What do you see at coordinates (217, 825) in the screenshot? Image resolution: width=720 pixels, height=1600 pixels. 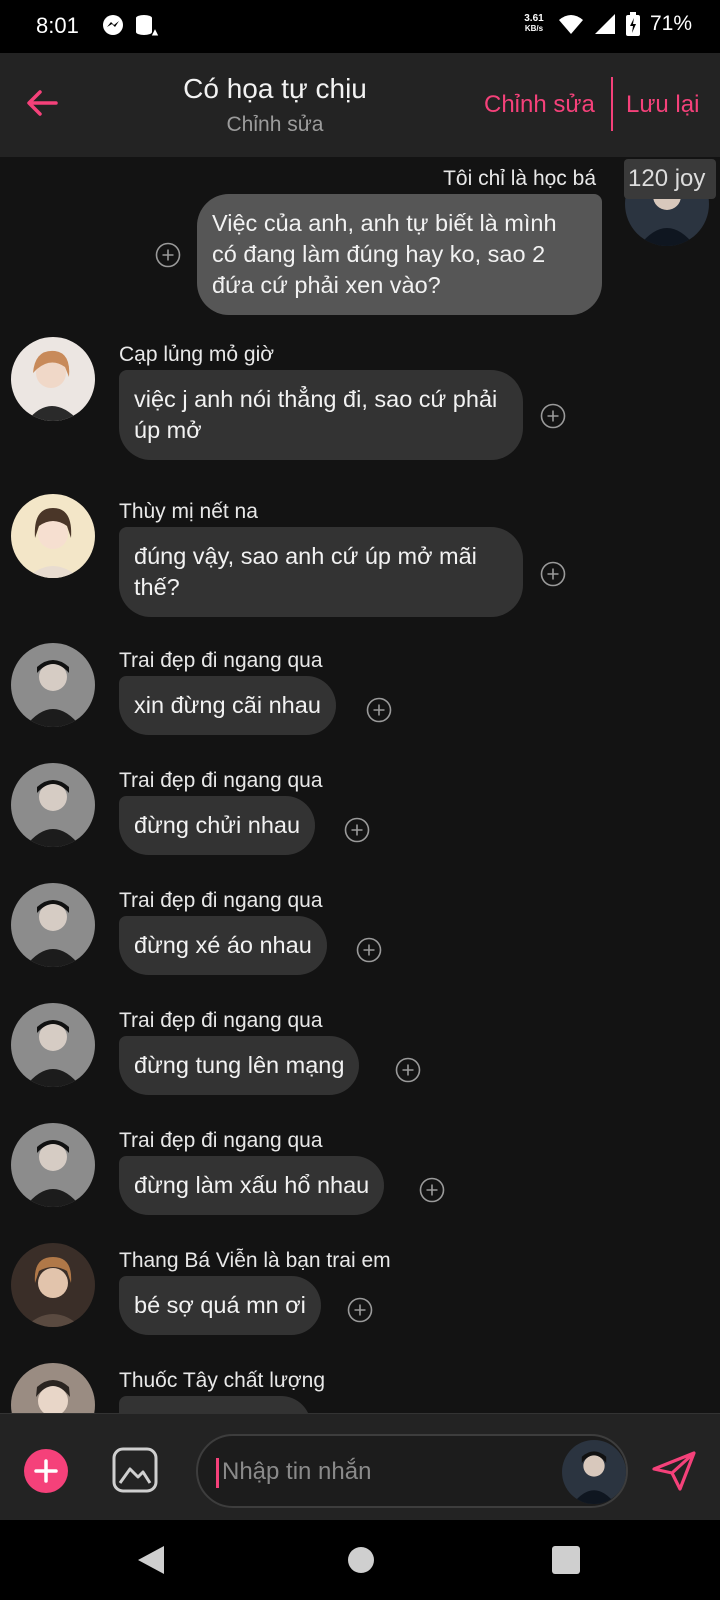 I see `message-bubble: đừng chửi nhau` at bounding box center [217, 825].